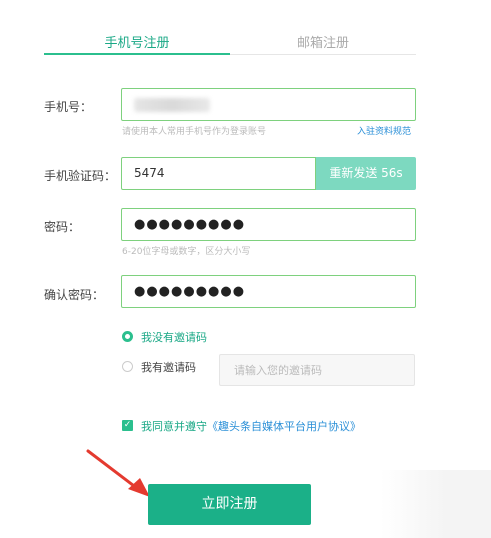 Image resolution: width=491 pixels, height=538 pixels. Describe the element at coordinates (127, 366) in the screenshot. I see `has-invite-code-radio` at that location.